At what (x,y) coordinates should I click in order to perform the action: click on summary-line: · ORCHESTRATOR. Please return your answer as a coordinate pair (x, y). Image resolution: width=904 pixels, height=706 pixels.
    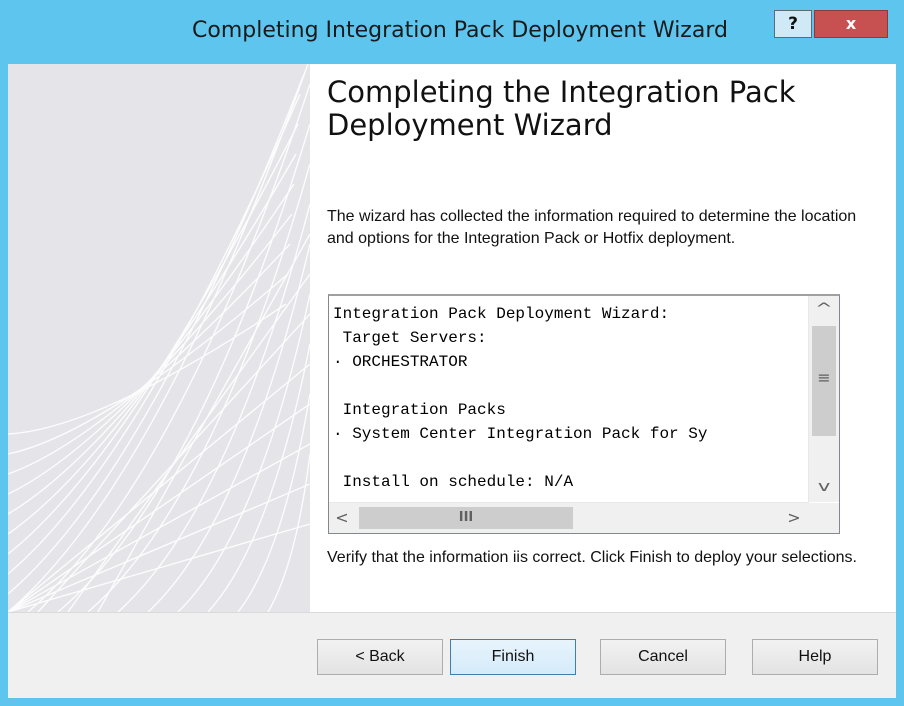
    Looking at the image, I should click on (400, 362).